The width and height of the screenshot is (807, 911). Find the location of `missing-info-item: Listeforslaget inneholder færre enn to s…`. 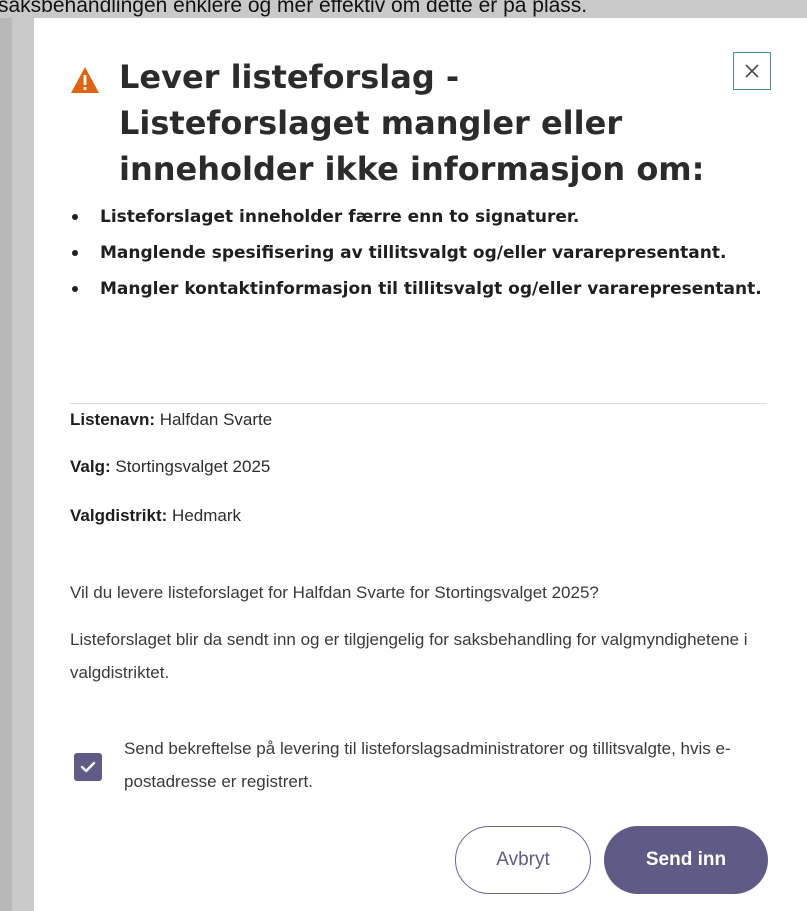

missing-info-item: Listeforslaget inneholder færre enn to s… is located at coordinates (420, 217).